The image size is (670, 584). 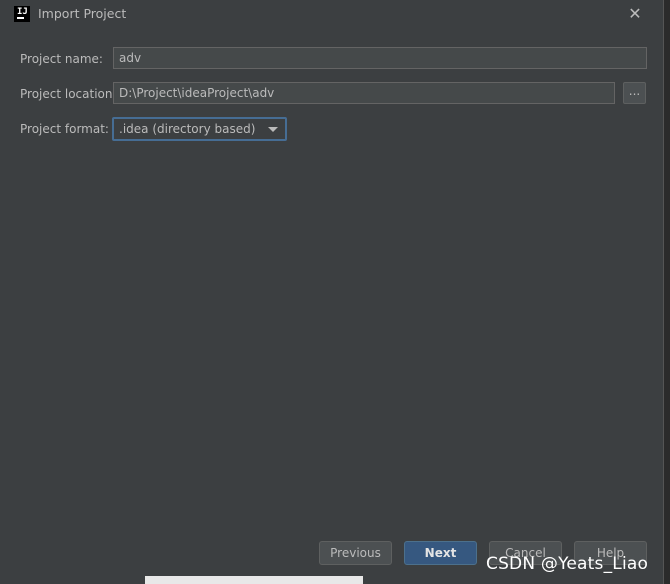 I want to click on project-location-label: Project location:, so click(x=68, y=94).